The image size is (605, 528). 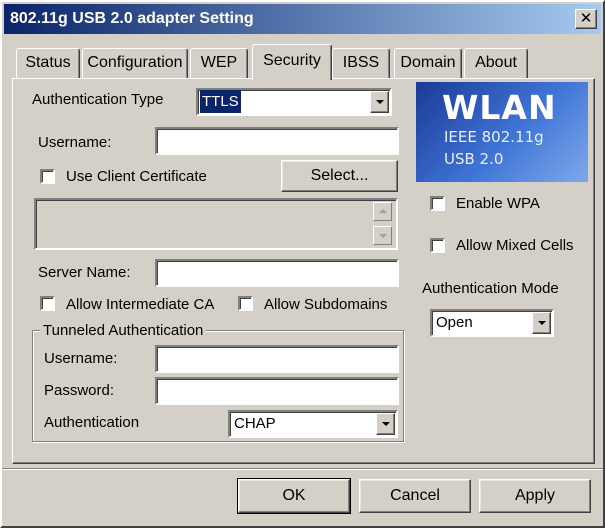 I want to click on allow-intermediate-ca-checkbox, so click(x=47, y=303).